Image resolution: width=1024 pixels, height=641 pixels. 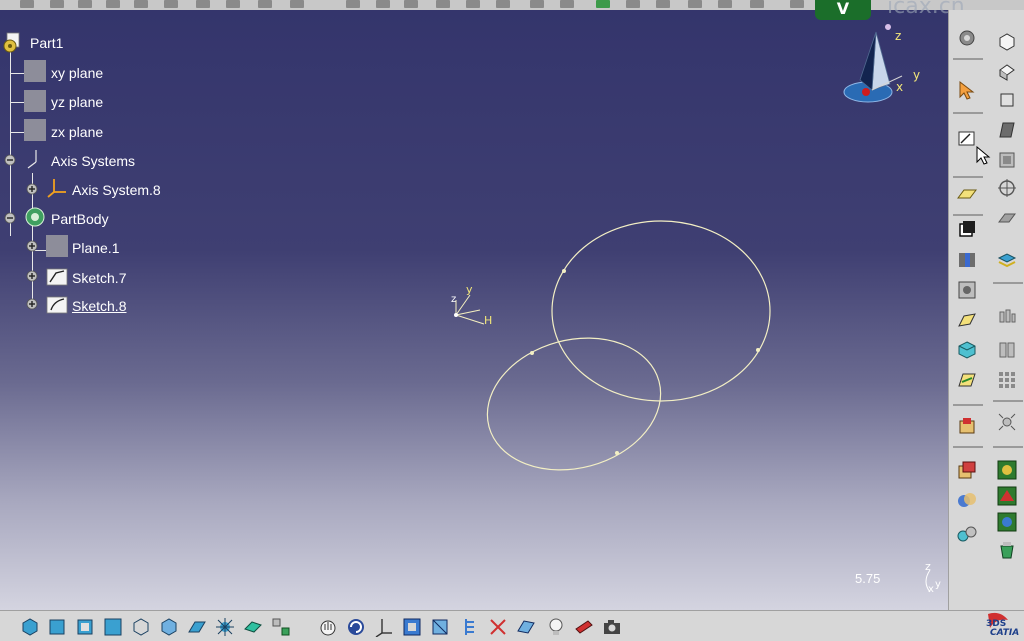 What do you see at coordinates (967, 230) in the screenshot?
I see `pad-icon` at bounding box center [967, 230].